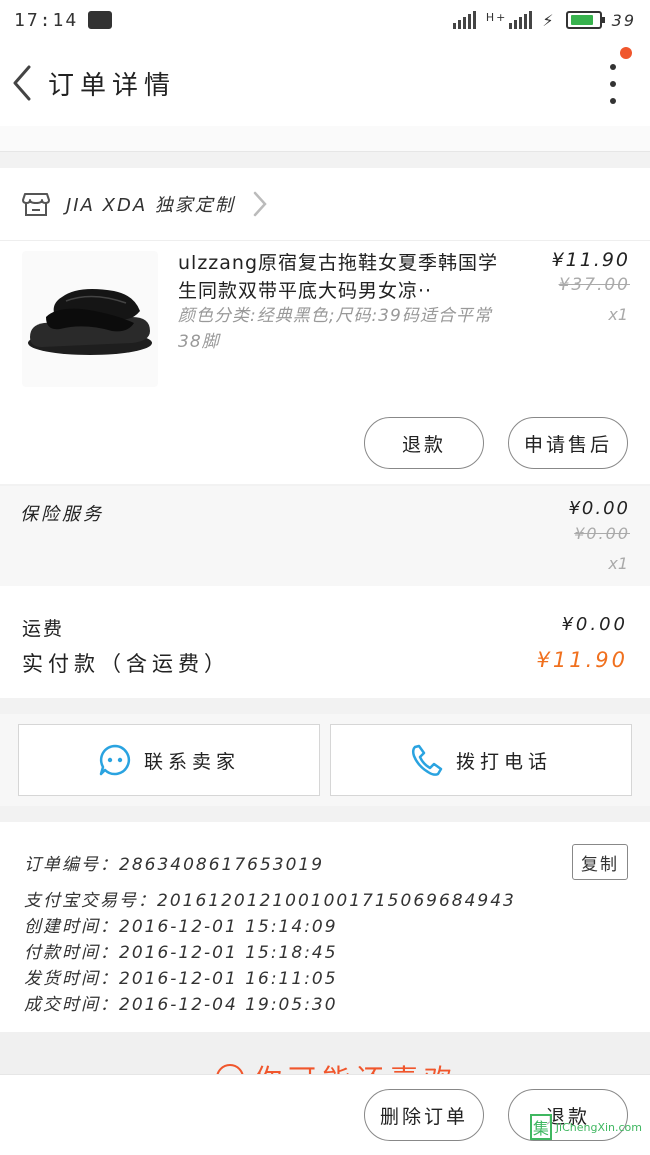 This screenshot has height=1155, width=650. Describe the element at coordinates (626, 53) in the screenshot. I see `notification-badge` at that location.